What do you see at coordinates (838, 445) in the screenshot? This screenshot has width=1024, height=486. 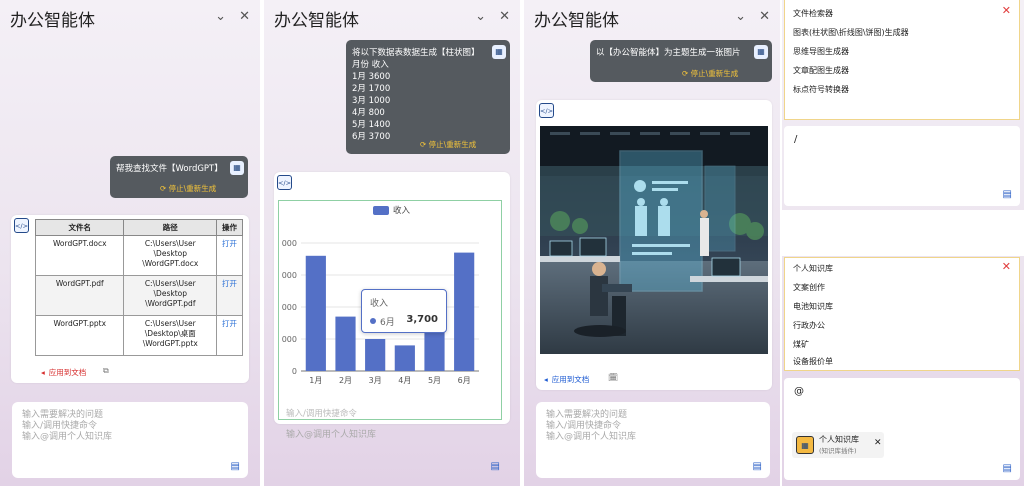 I see `kb-plugin-chip: ▦ 个人知识库 (知识库插件) ✕` at bounding box center [838, 445].